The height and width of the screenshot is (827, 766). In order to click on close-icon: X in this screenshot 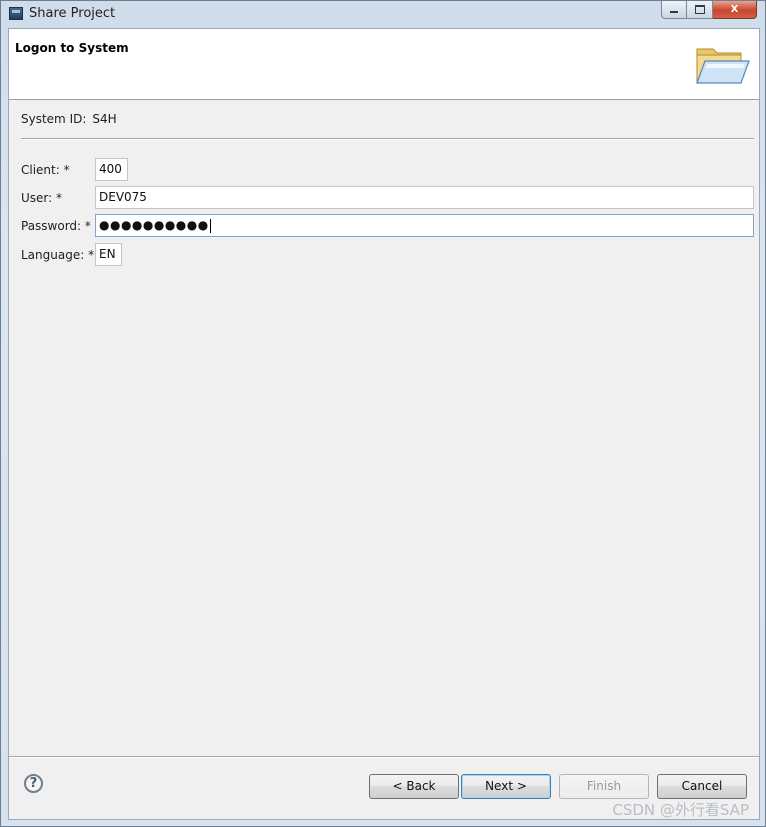, I will do `click(734, 9)`.